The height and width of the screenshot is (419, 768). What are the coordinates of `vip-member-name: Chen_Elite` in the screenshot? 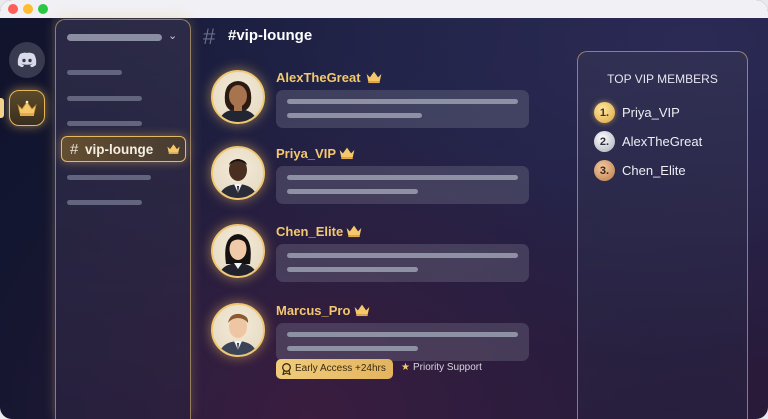 It's located at (654, 170).